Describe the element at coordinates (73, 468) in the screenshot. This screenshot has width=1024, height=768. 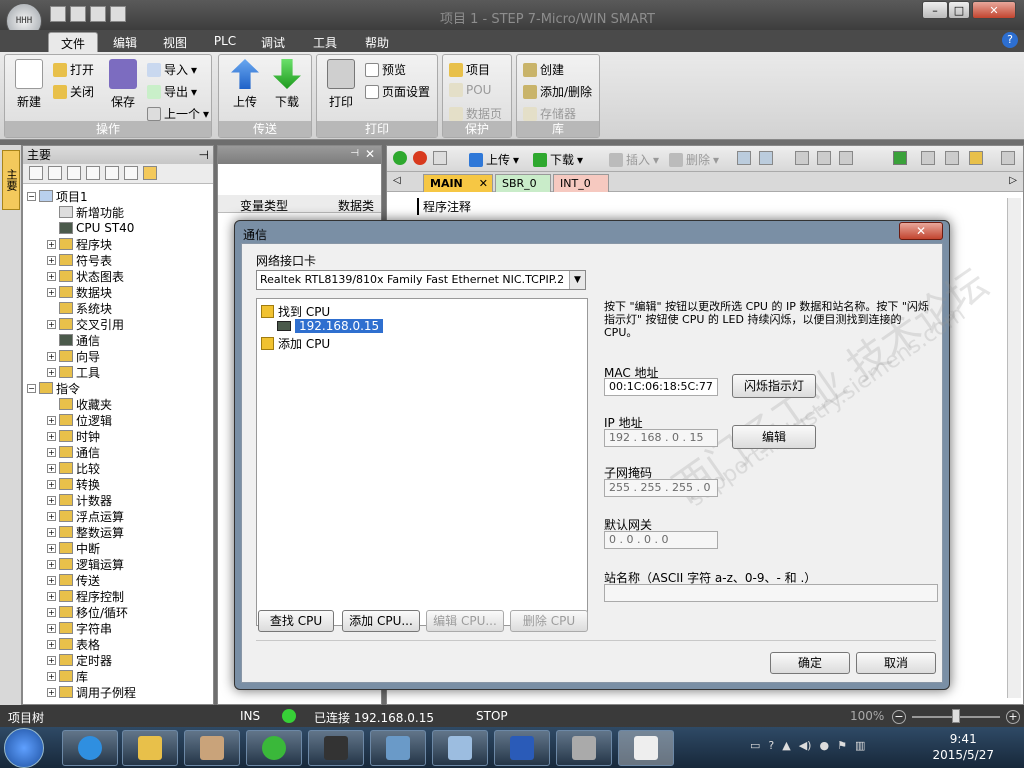
I see `tree-item: + 比较` at that location.